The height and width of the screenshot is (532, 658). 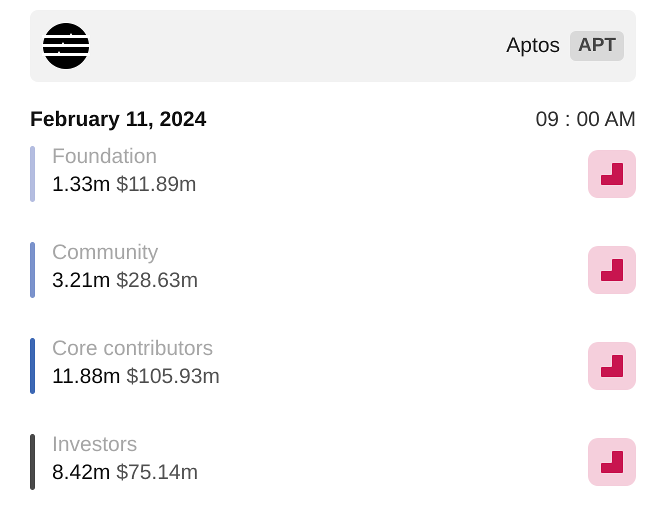 I want to click on allocation-label: Foundation, so click(x=105, y=157).